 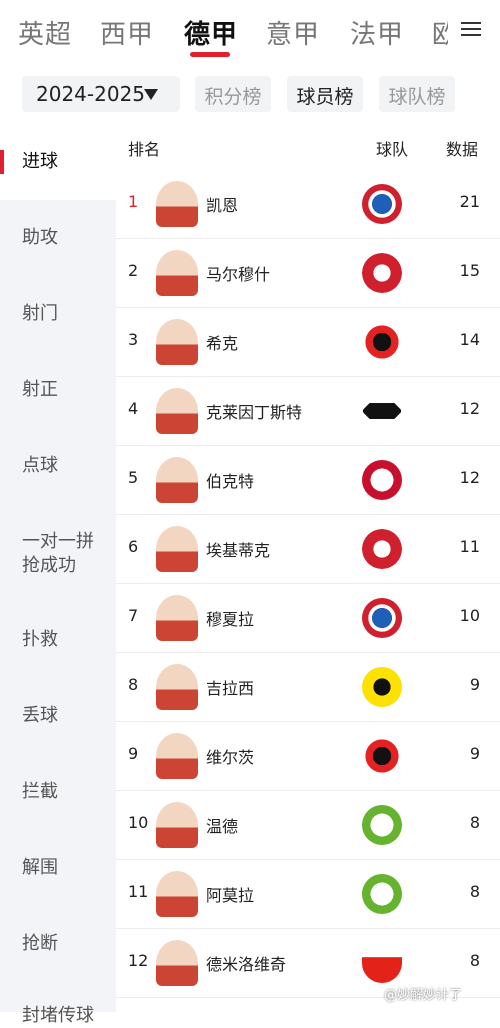 I want to click on sidebar-item-saves: 扑救, so click(x=58, y=640).